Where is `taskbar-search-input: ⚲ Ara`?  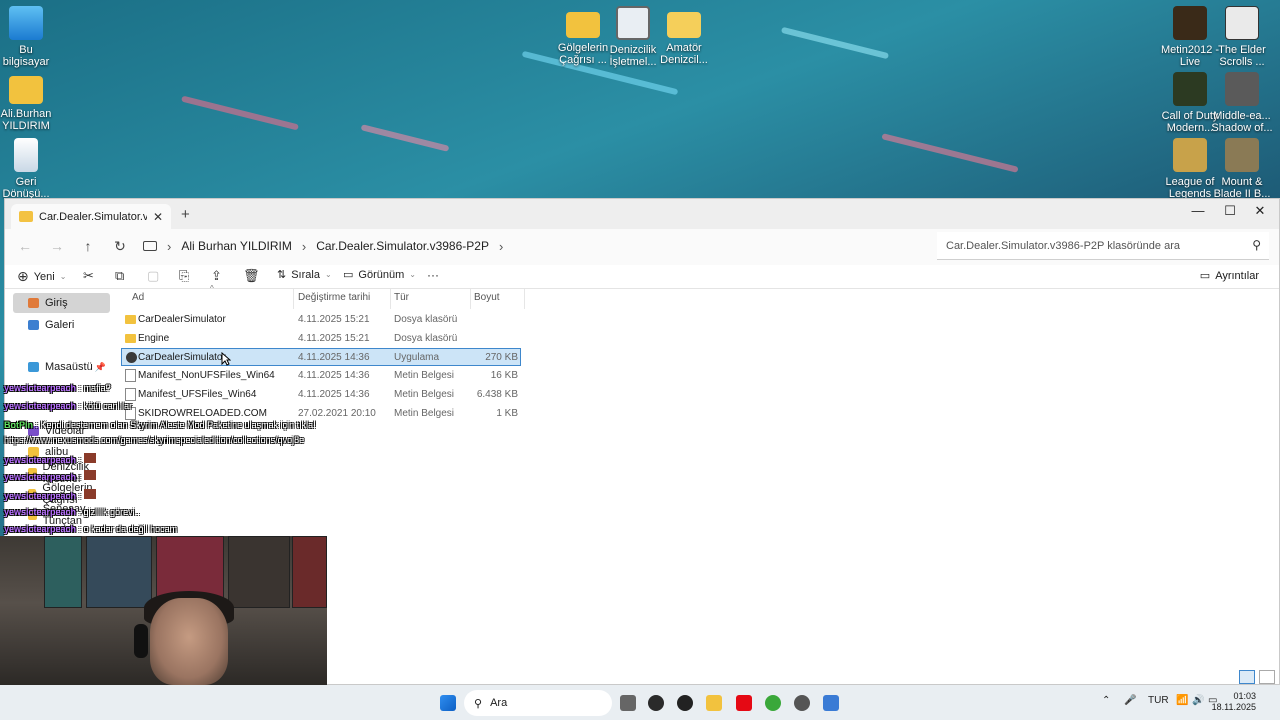
taskbar-search-input: ⚲ Ara is located at coordinates (538, 703).